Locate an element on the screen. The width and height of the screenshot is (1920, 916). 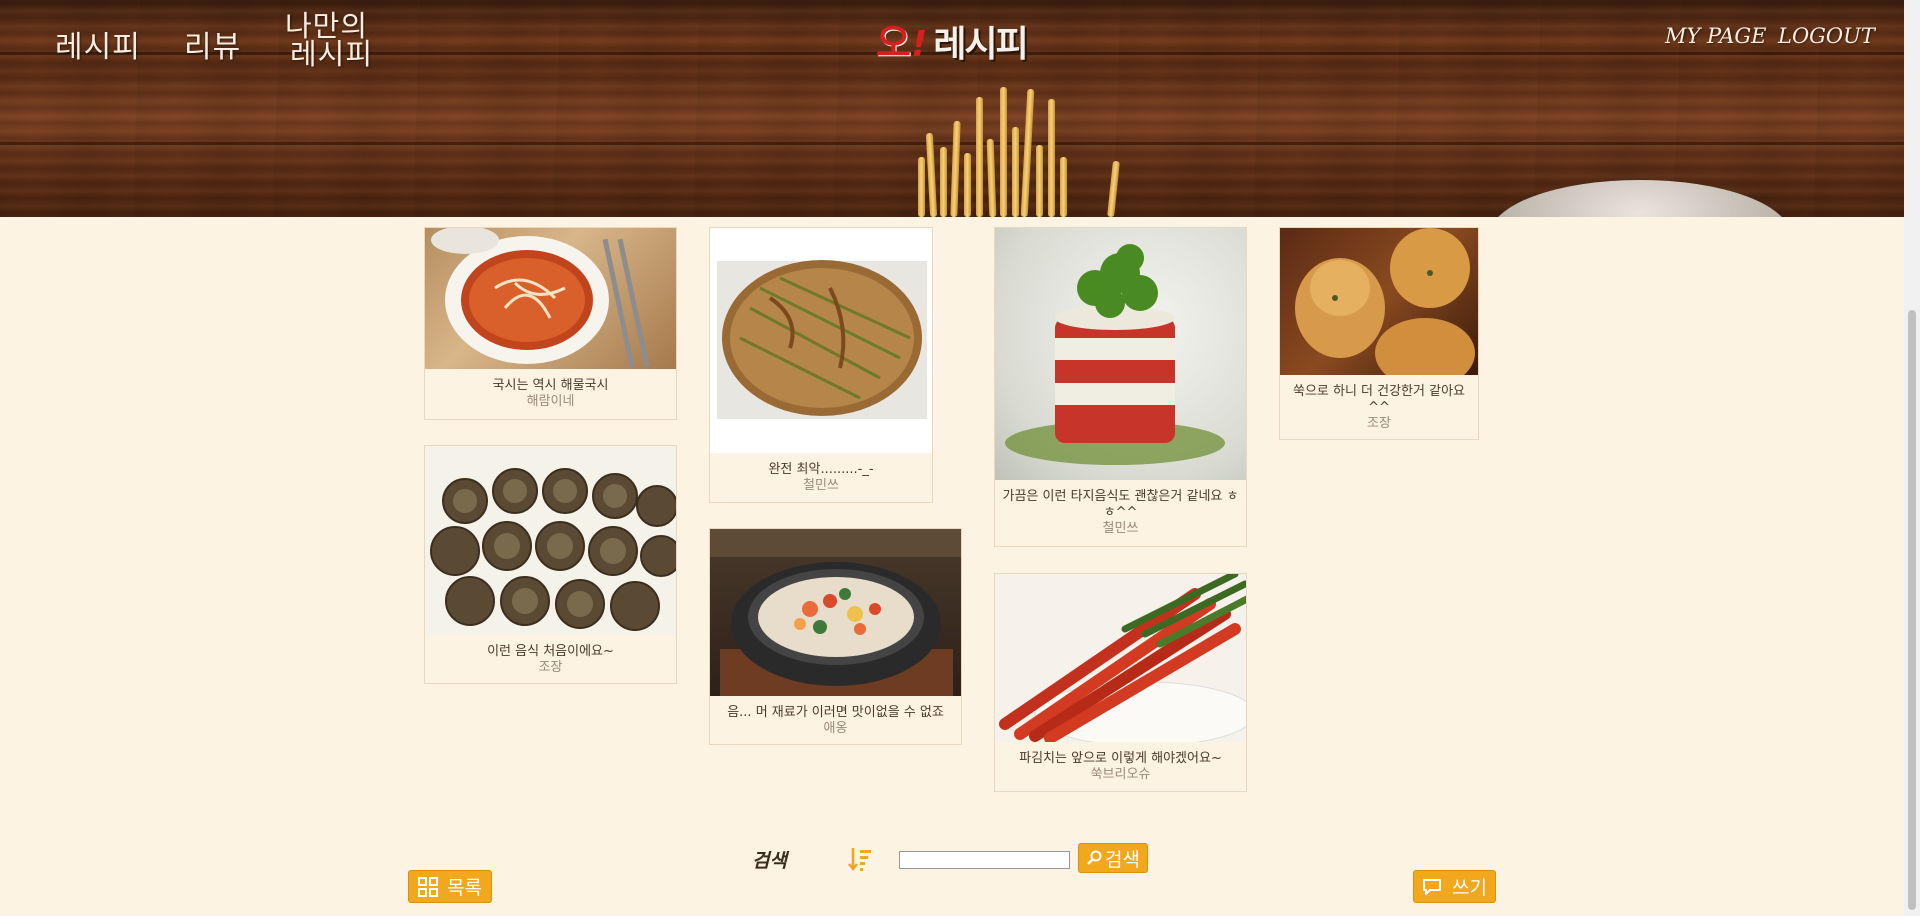
pancake-image is located at coordinates (822, 339).